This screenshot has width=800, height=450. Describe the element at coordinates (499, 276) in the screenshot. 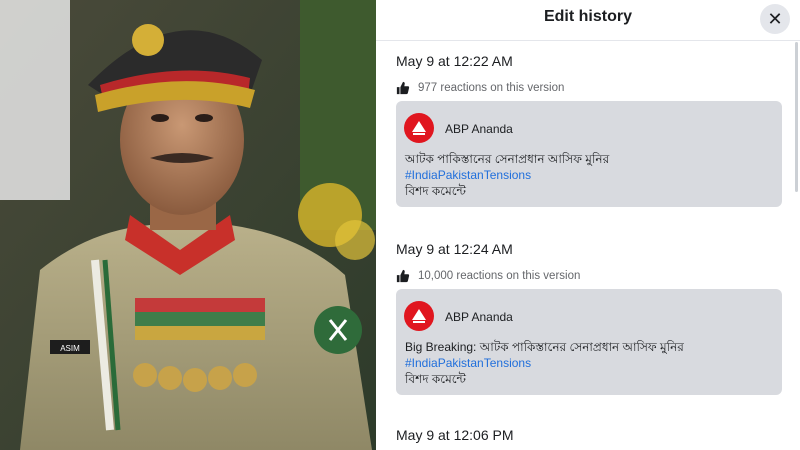

I see `reactions-count: 10,000 reactions on this version` at that location.